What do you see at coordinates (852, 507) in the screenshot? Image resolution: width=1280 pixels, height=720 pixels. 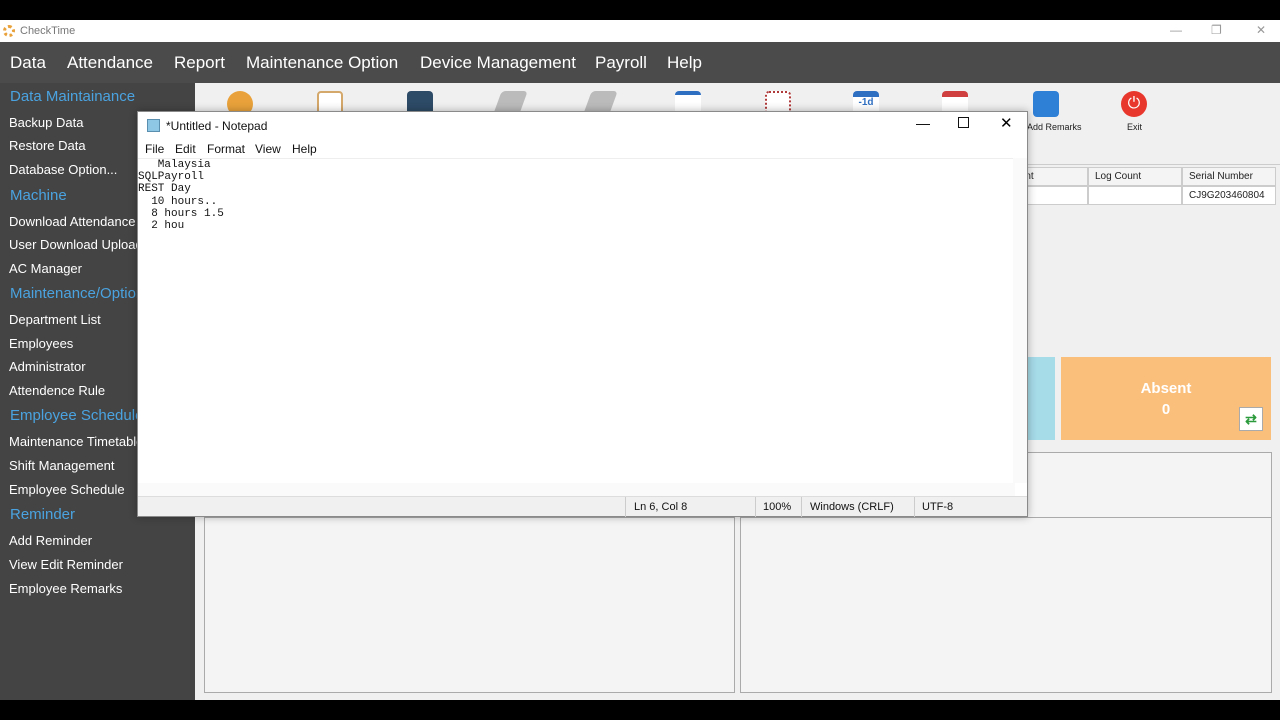 I see `line-ending: Windows (CRLF)` at bounding box center [852, 507].